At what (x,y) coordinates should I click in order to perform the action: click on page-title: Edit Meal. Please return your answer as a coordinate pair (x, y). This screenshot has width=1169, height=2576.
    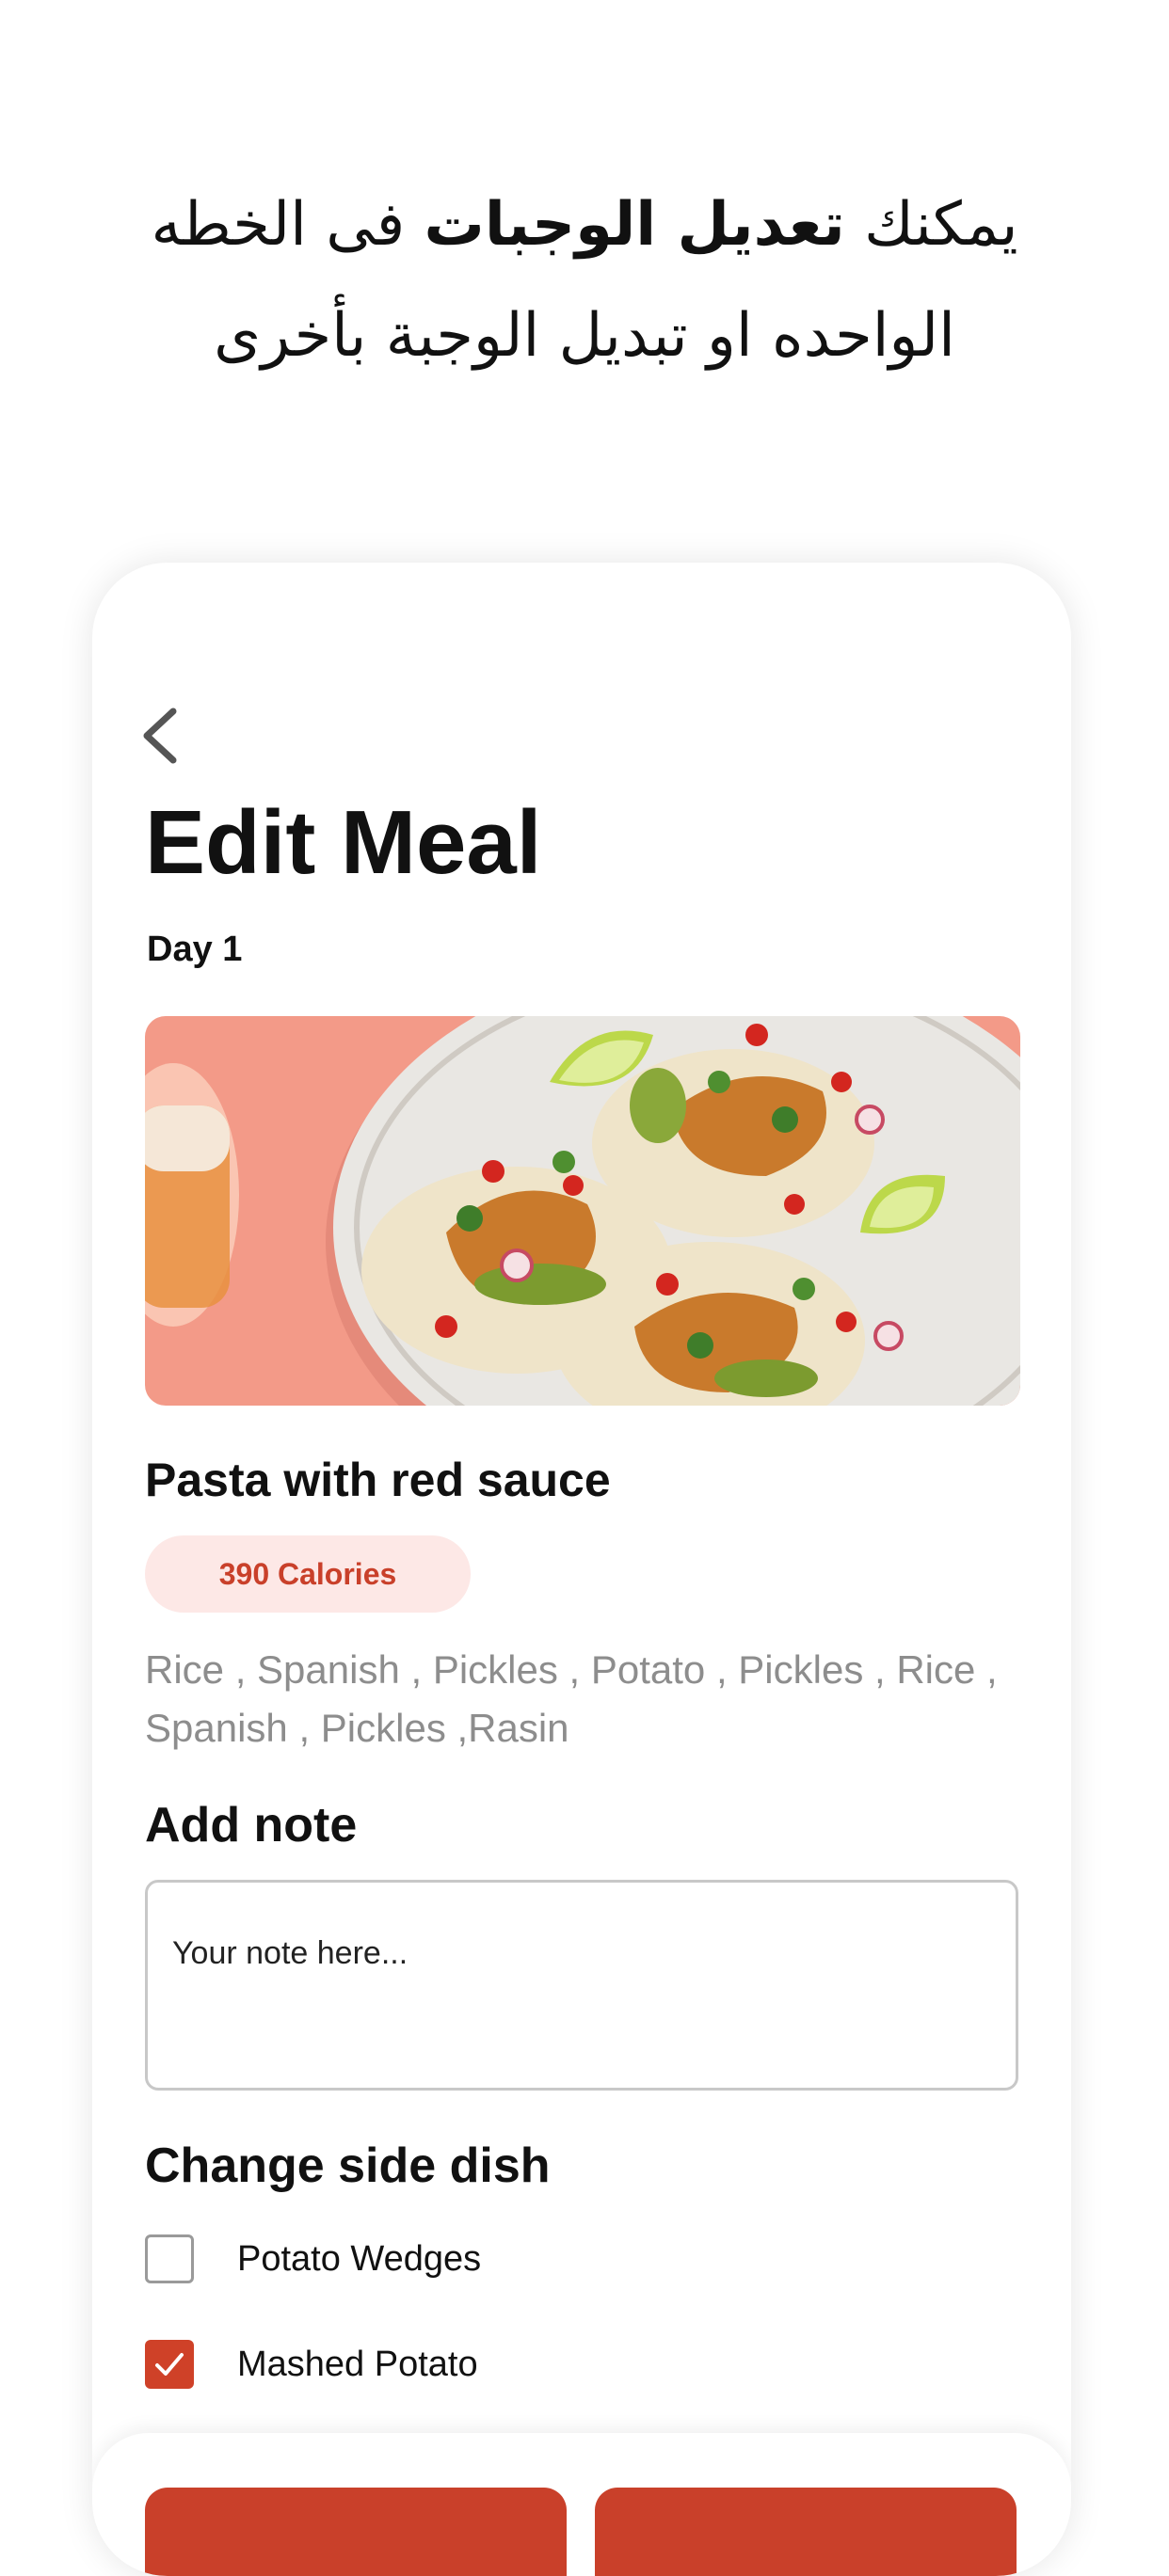
    Looking at the image, I should click on (343, 843).